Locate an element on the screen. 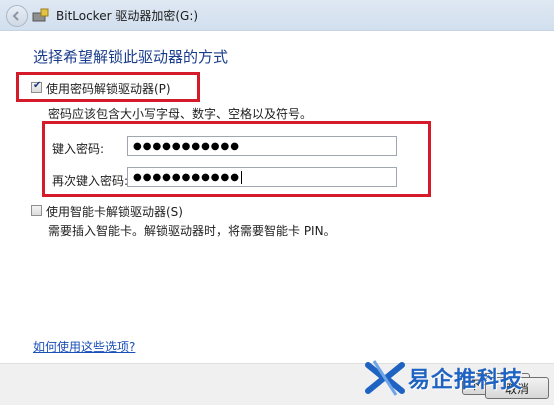  password-unlock-label: 使用密码解锁驱动器(P) is located at coordinates (108, 88).